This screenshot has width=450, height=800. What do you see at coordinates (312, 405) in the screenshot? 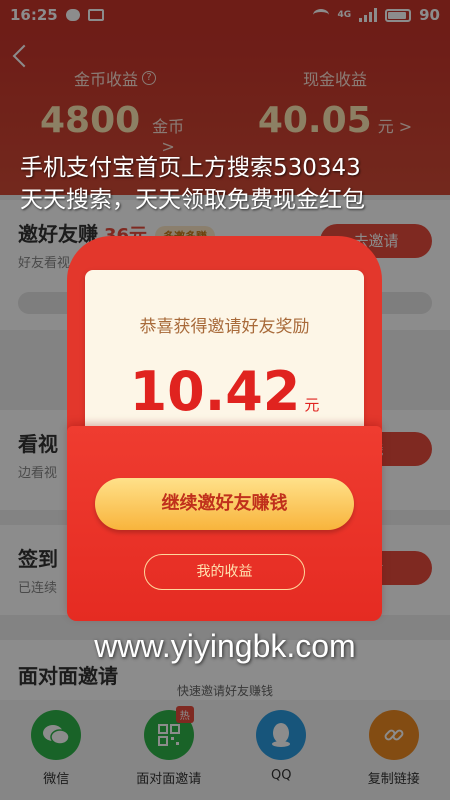
I see `reward-unit: 元` at bounding box center [312, 405].